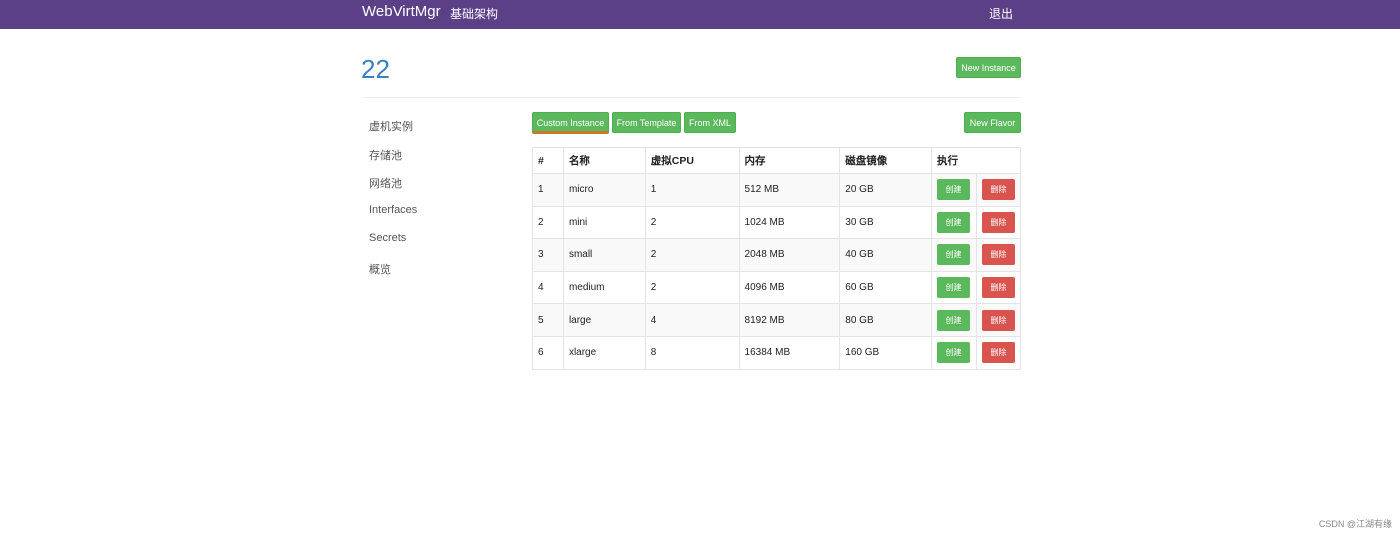  Describe the element at coordinates (976, 160) in the screenshot. I see `header-actions: 执行` at that location.